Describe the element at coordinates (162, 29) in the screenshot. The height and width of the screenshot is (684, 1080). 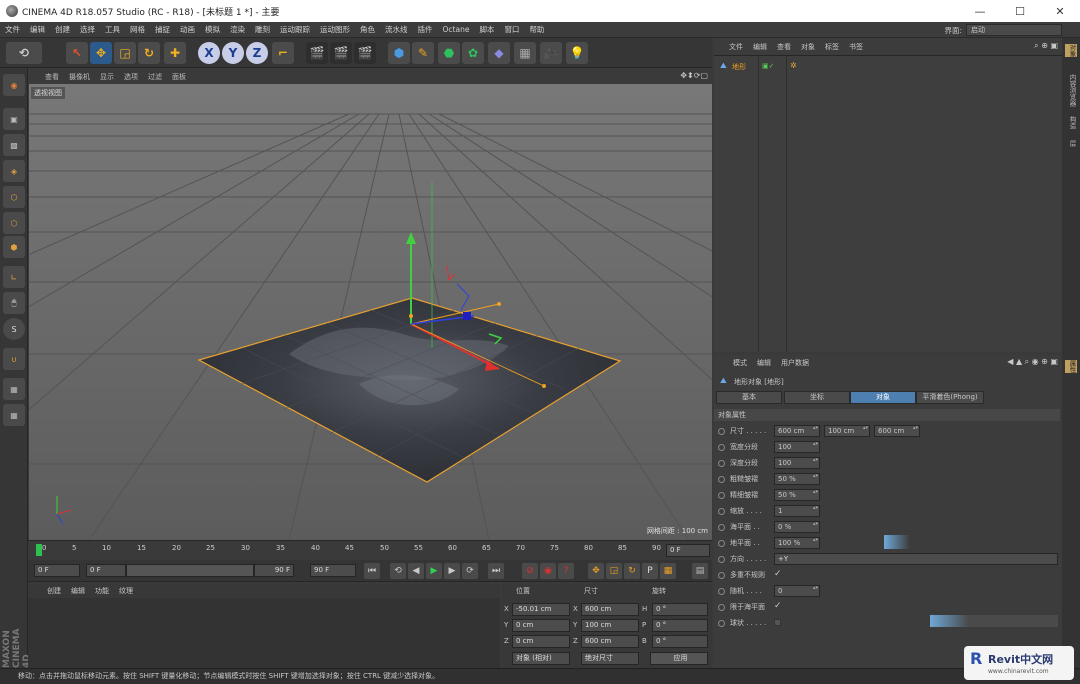
I see `menu-snap: 捕捉` at that location.